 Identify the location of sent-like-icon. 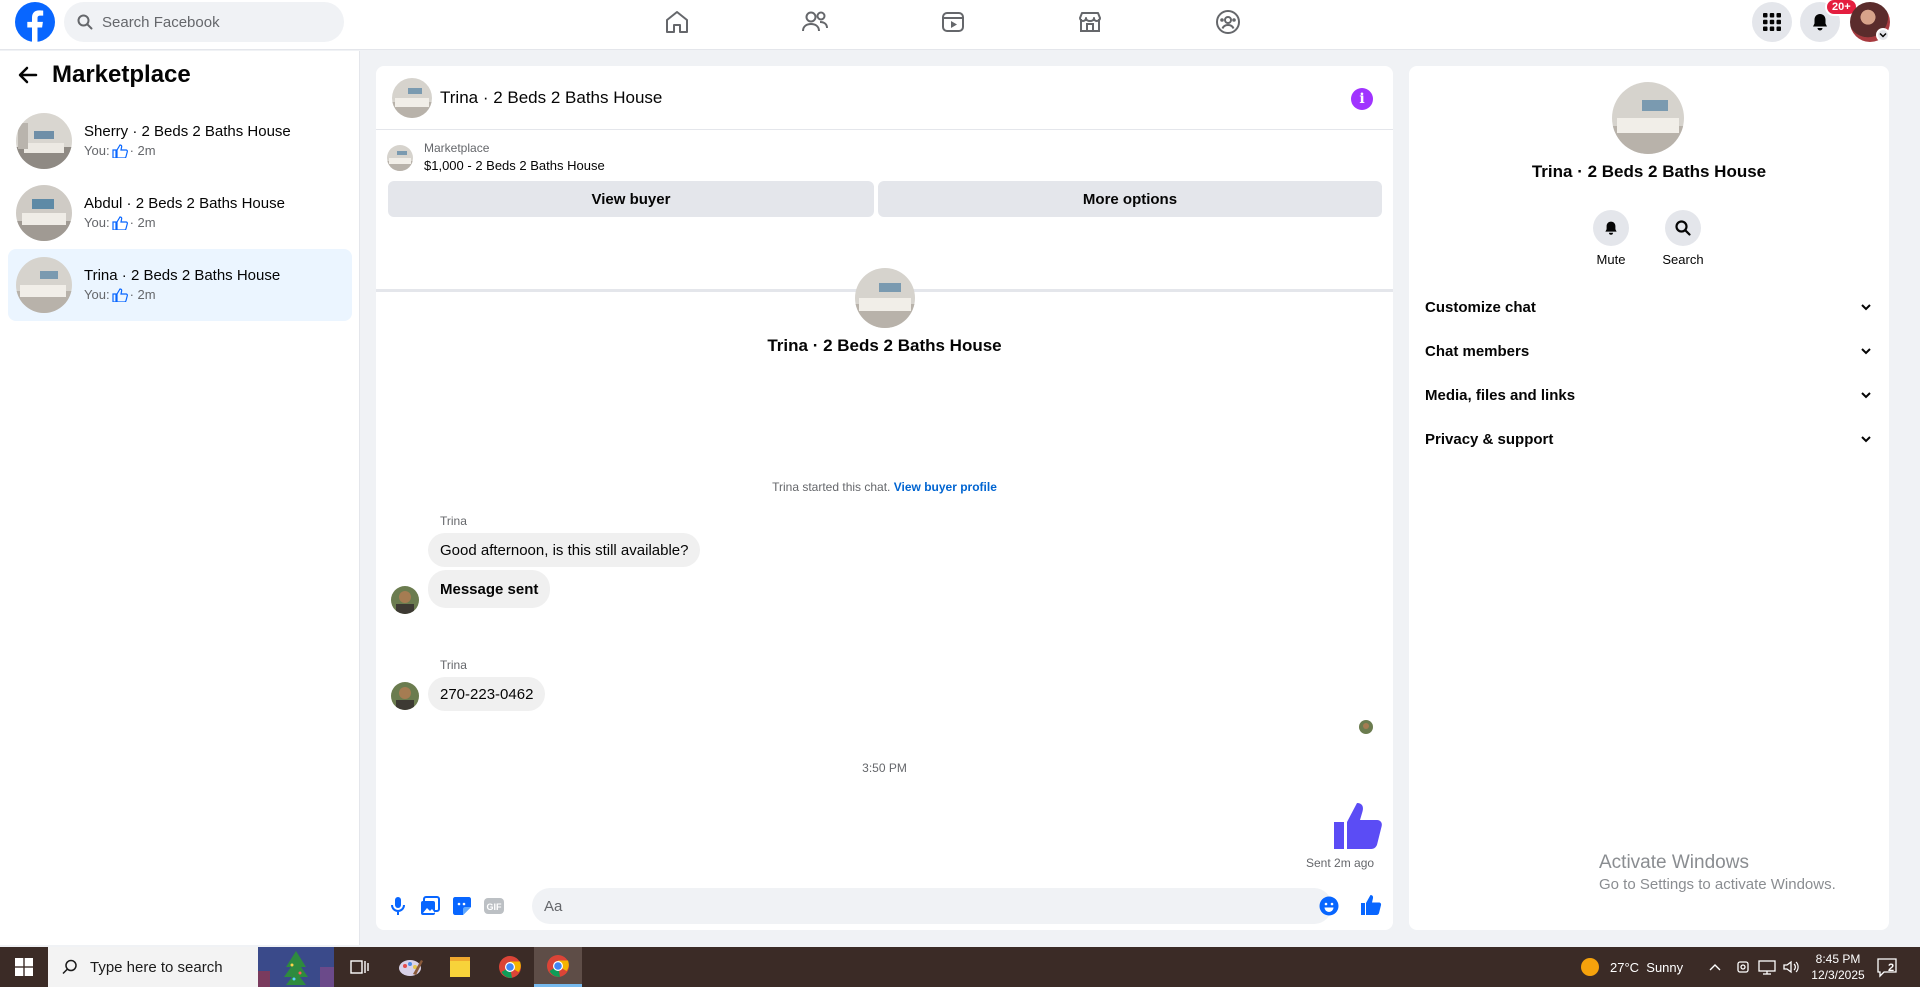
(1358, 825).